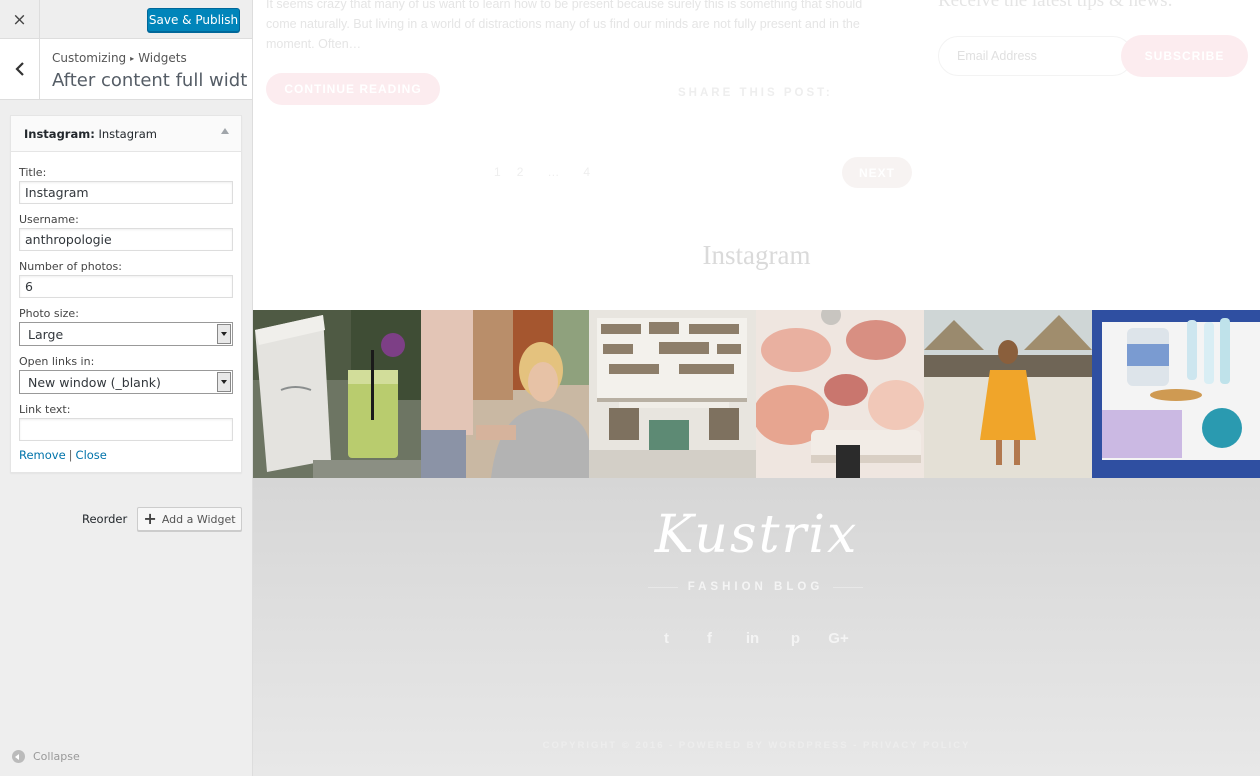 Image resolution: width=1260 pixels, height=776 pixels. I want to click on username-input, so click(126, 239).